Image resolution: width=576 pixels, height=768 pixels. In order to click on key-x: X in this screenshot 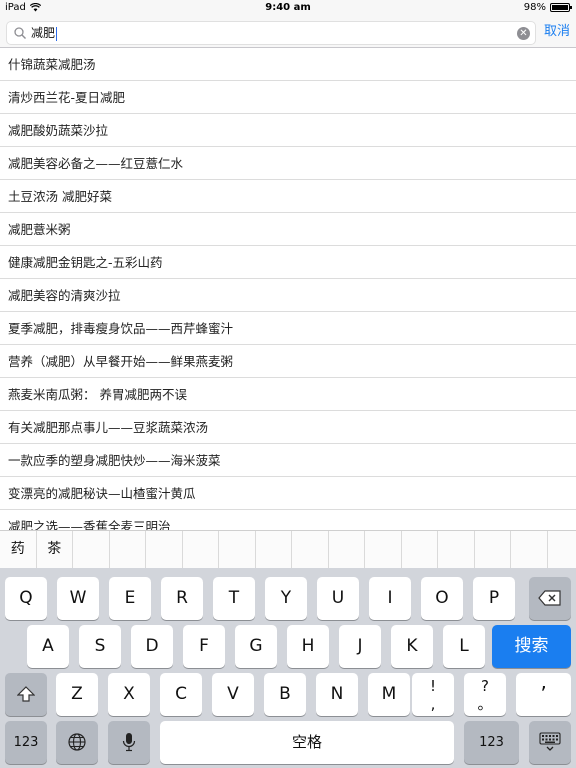, I will do `click(129, 694)`.